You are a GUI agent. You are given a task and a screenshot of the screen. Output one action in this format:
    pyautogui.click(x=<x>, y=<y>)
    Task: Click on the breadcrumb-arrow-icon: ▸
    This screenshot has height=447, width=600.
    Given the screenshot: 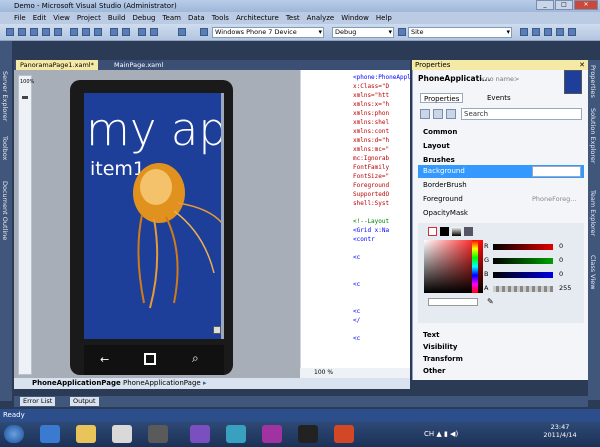 What is the action you would take?
    pyautogui.click(x=205, y=383)
    